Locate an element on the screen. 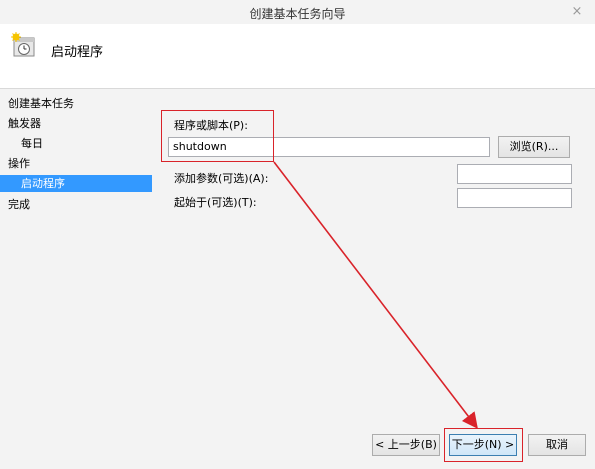 The height and width of the screenshot is (469, 595). program-highlight-box is located at coordinates (217, 136).